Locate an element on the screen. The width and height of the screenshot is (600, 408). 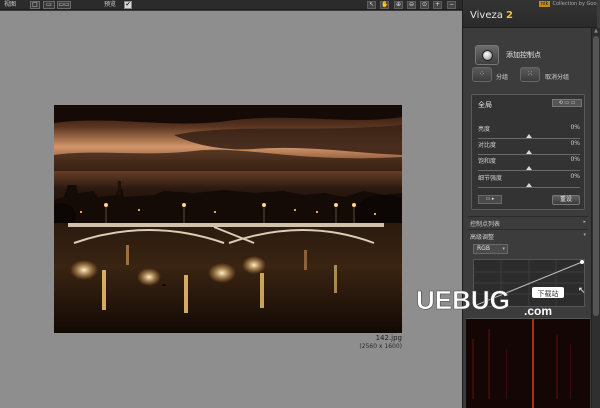
advanced-adjust-section: 高级调整 ▾ is located at coordinates (528, 235).